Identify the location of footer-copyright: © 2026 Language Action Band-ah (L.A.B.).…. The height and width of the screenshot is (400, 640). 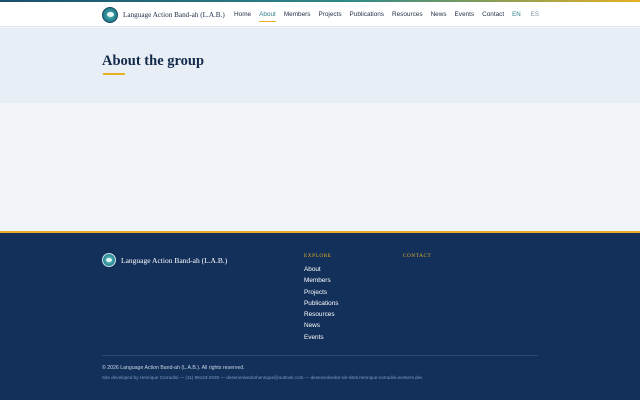
(173, 368).